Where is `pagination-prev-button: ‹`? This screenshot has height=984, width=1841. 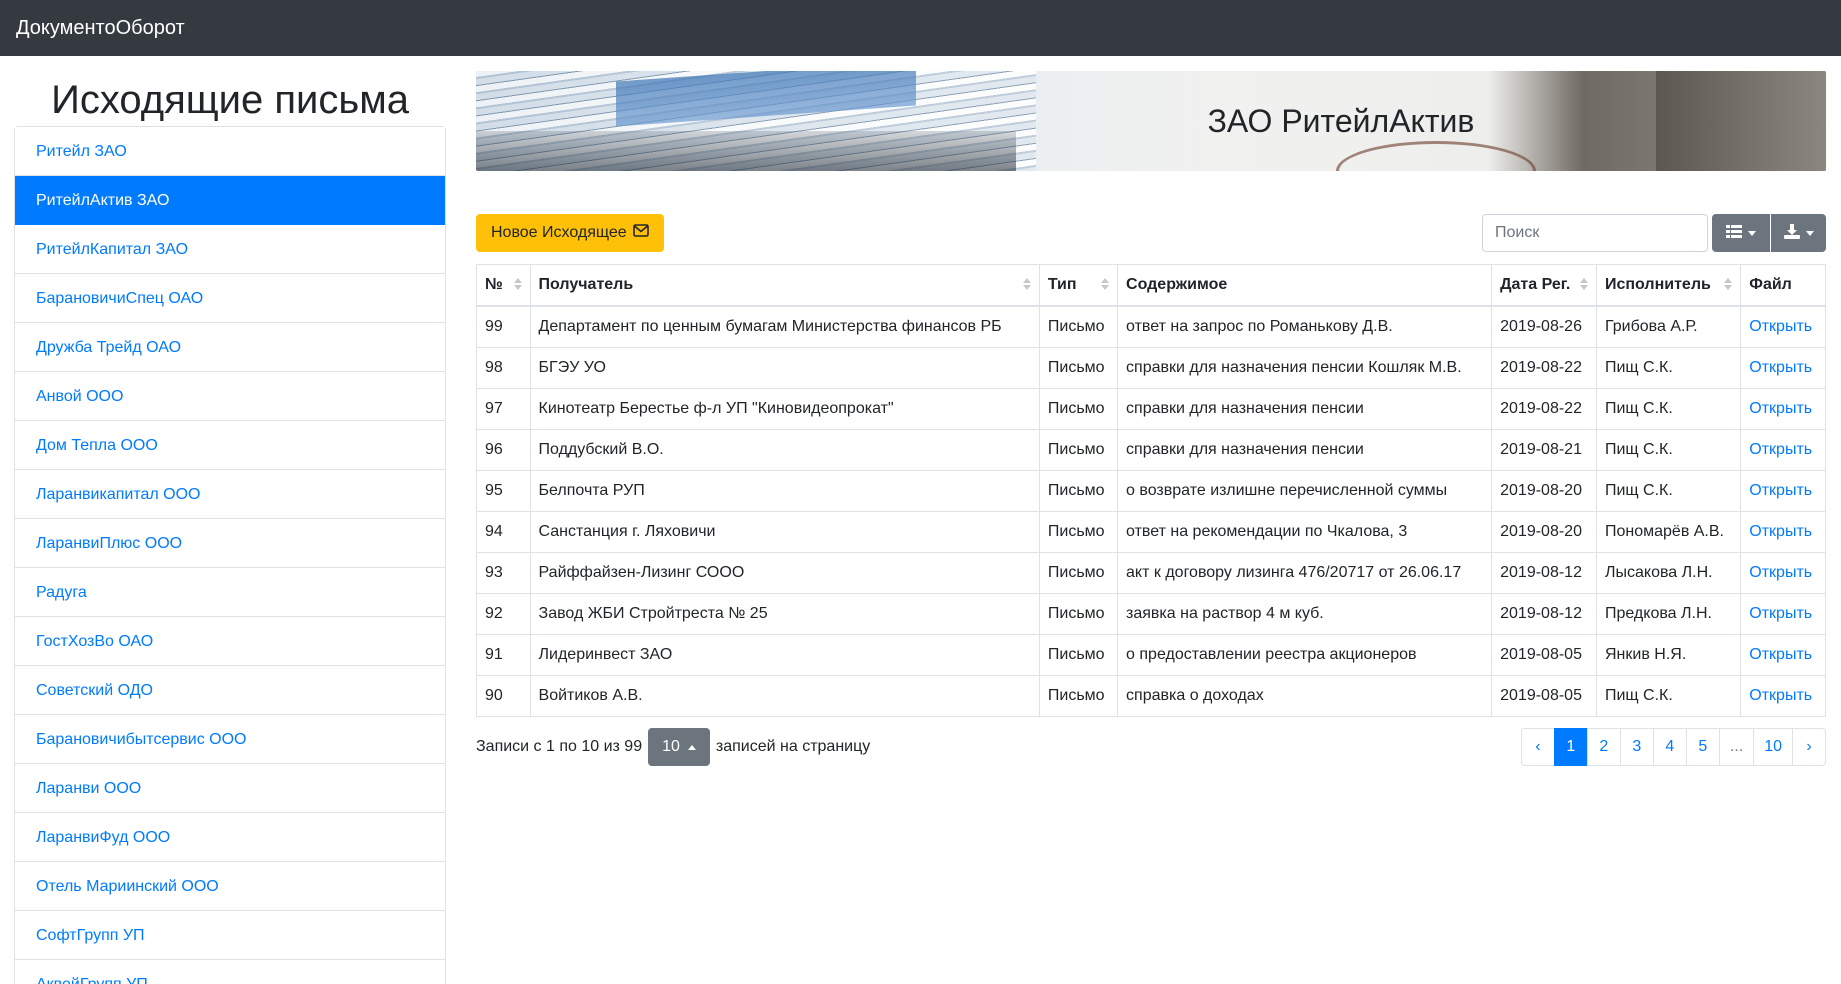
pagination-prev-button: ‹ is located at coordinates (1537, 747).